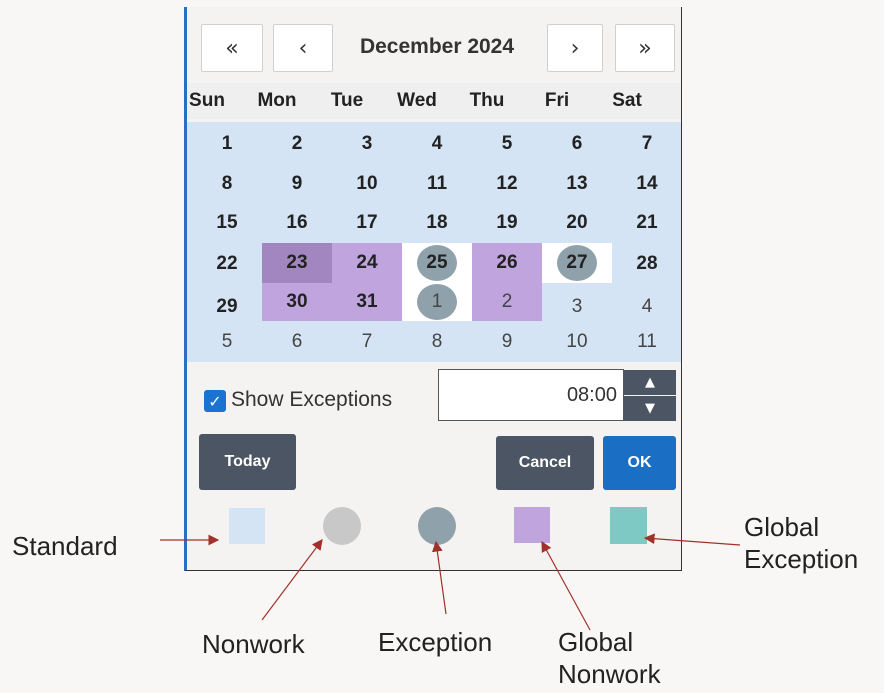 Image resolution: width=884 pixels, height=693 pixels. I want to click on exception-arrow, so click(439, 577).